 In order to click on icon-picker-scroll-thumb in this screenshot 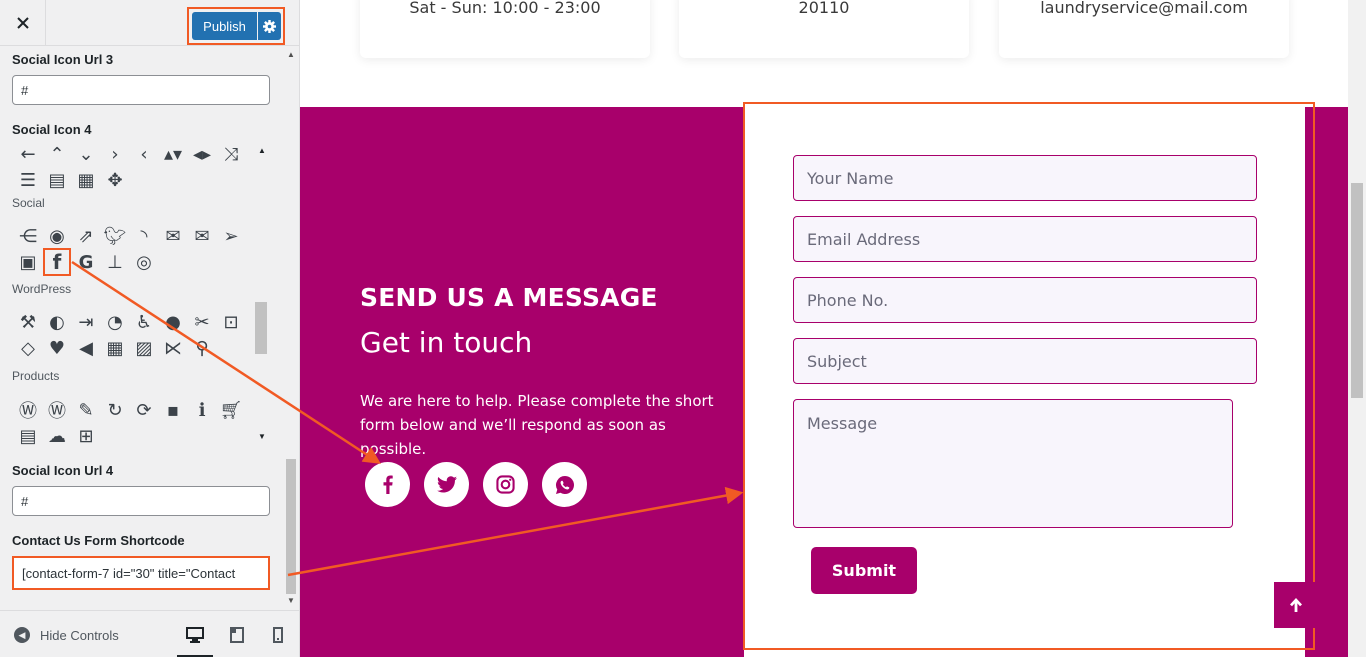, I will do `click(261, 328)`.